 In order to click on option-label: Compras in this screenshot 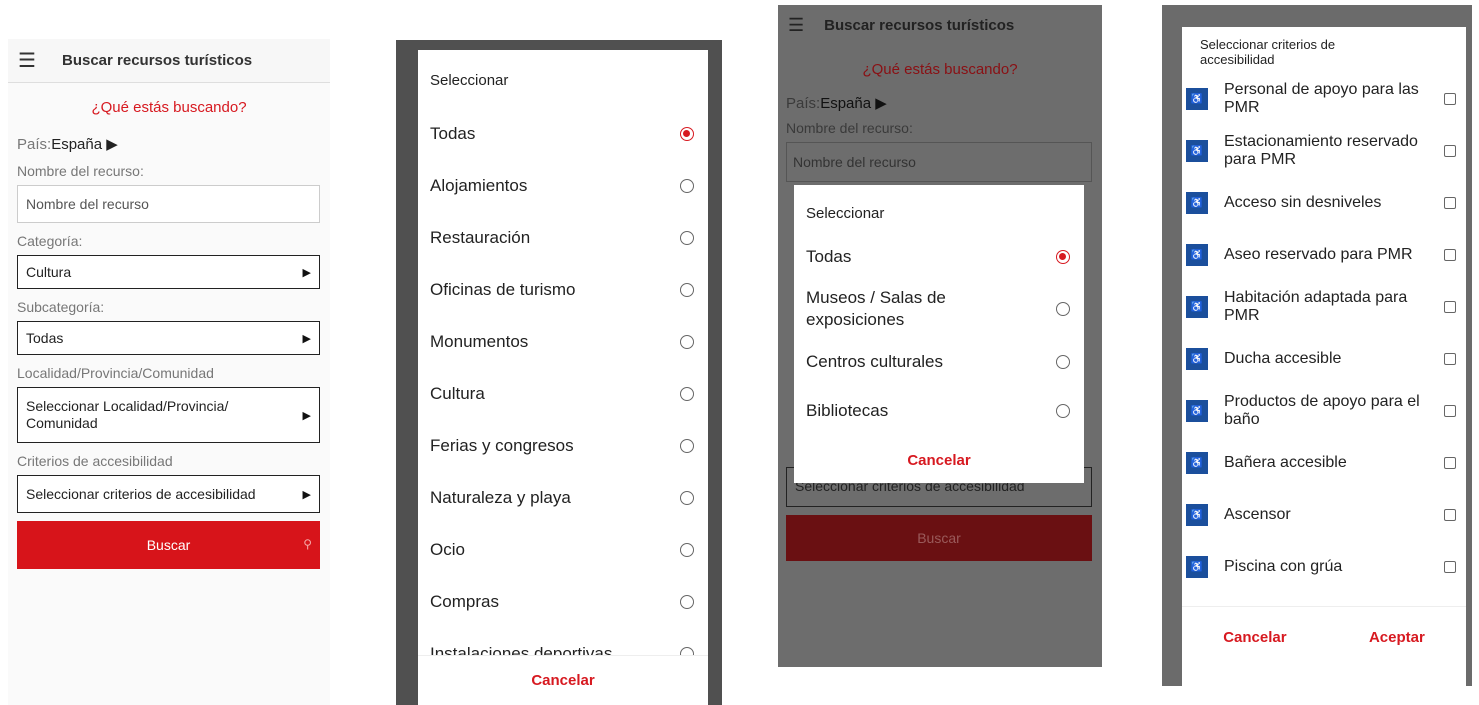, I will do `click(464, 601)`.